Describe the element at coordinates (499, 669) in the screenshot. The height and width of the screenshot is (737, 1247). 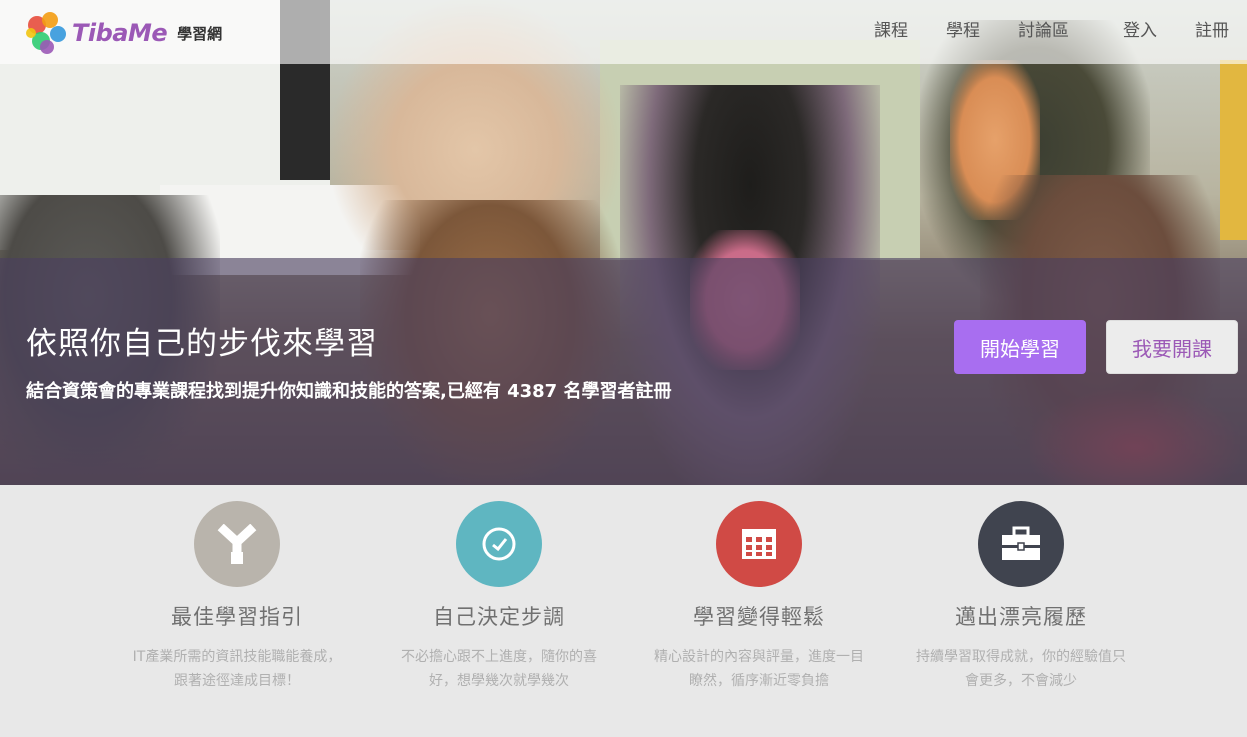
I see `feature-description: 不必擔心跟不上進度，隨你的喜好，想學幾次就學幾次` at that location.